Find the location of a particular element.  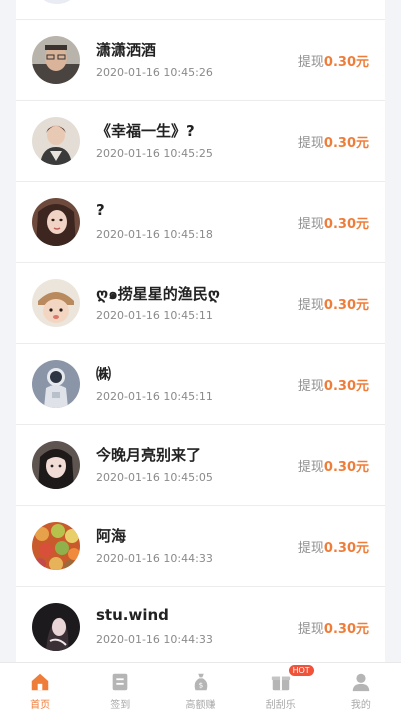

tab-home: 首页 is located at coordinates (40, 687).